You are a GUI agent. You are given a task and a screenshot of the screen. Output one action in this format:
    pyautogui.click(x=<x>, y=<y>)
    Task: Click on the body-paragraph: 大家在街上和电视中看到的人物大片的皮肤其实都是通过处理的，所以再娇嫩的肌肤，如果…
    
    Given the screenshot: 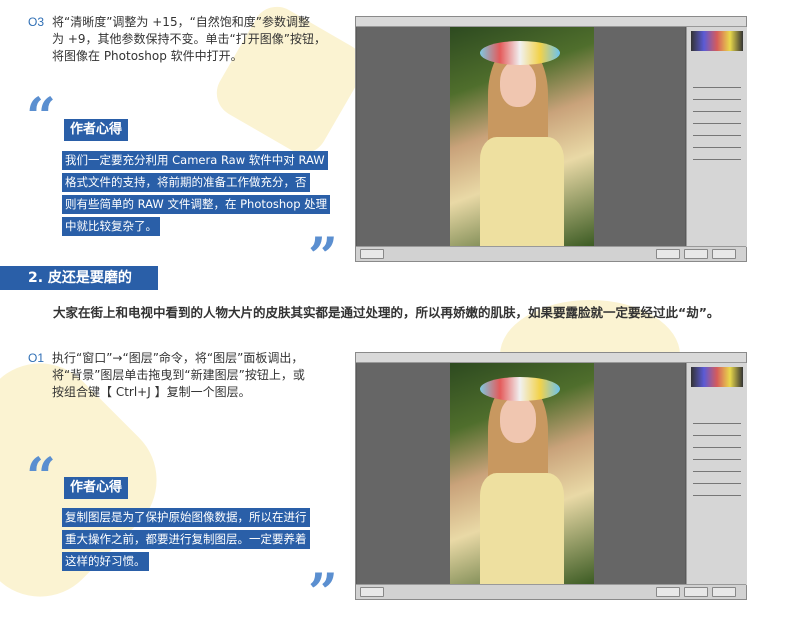 What is the action you would take?
    pyautogui.click(x=386, y=312)
    